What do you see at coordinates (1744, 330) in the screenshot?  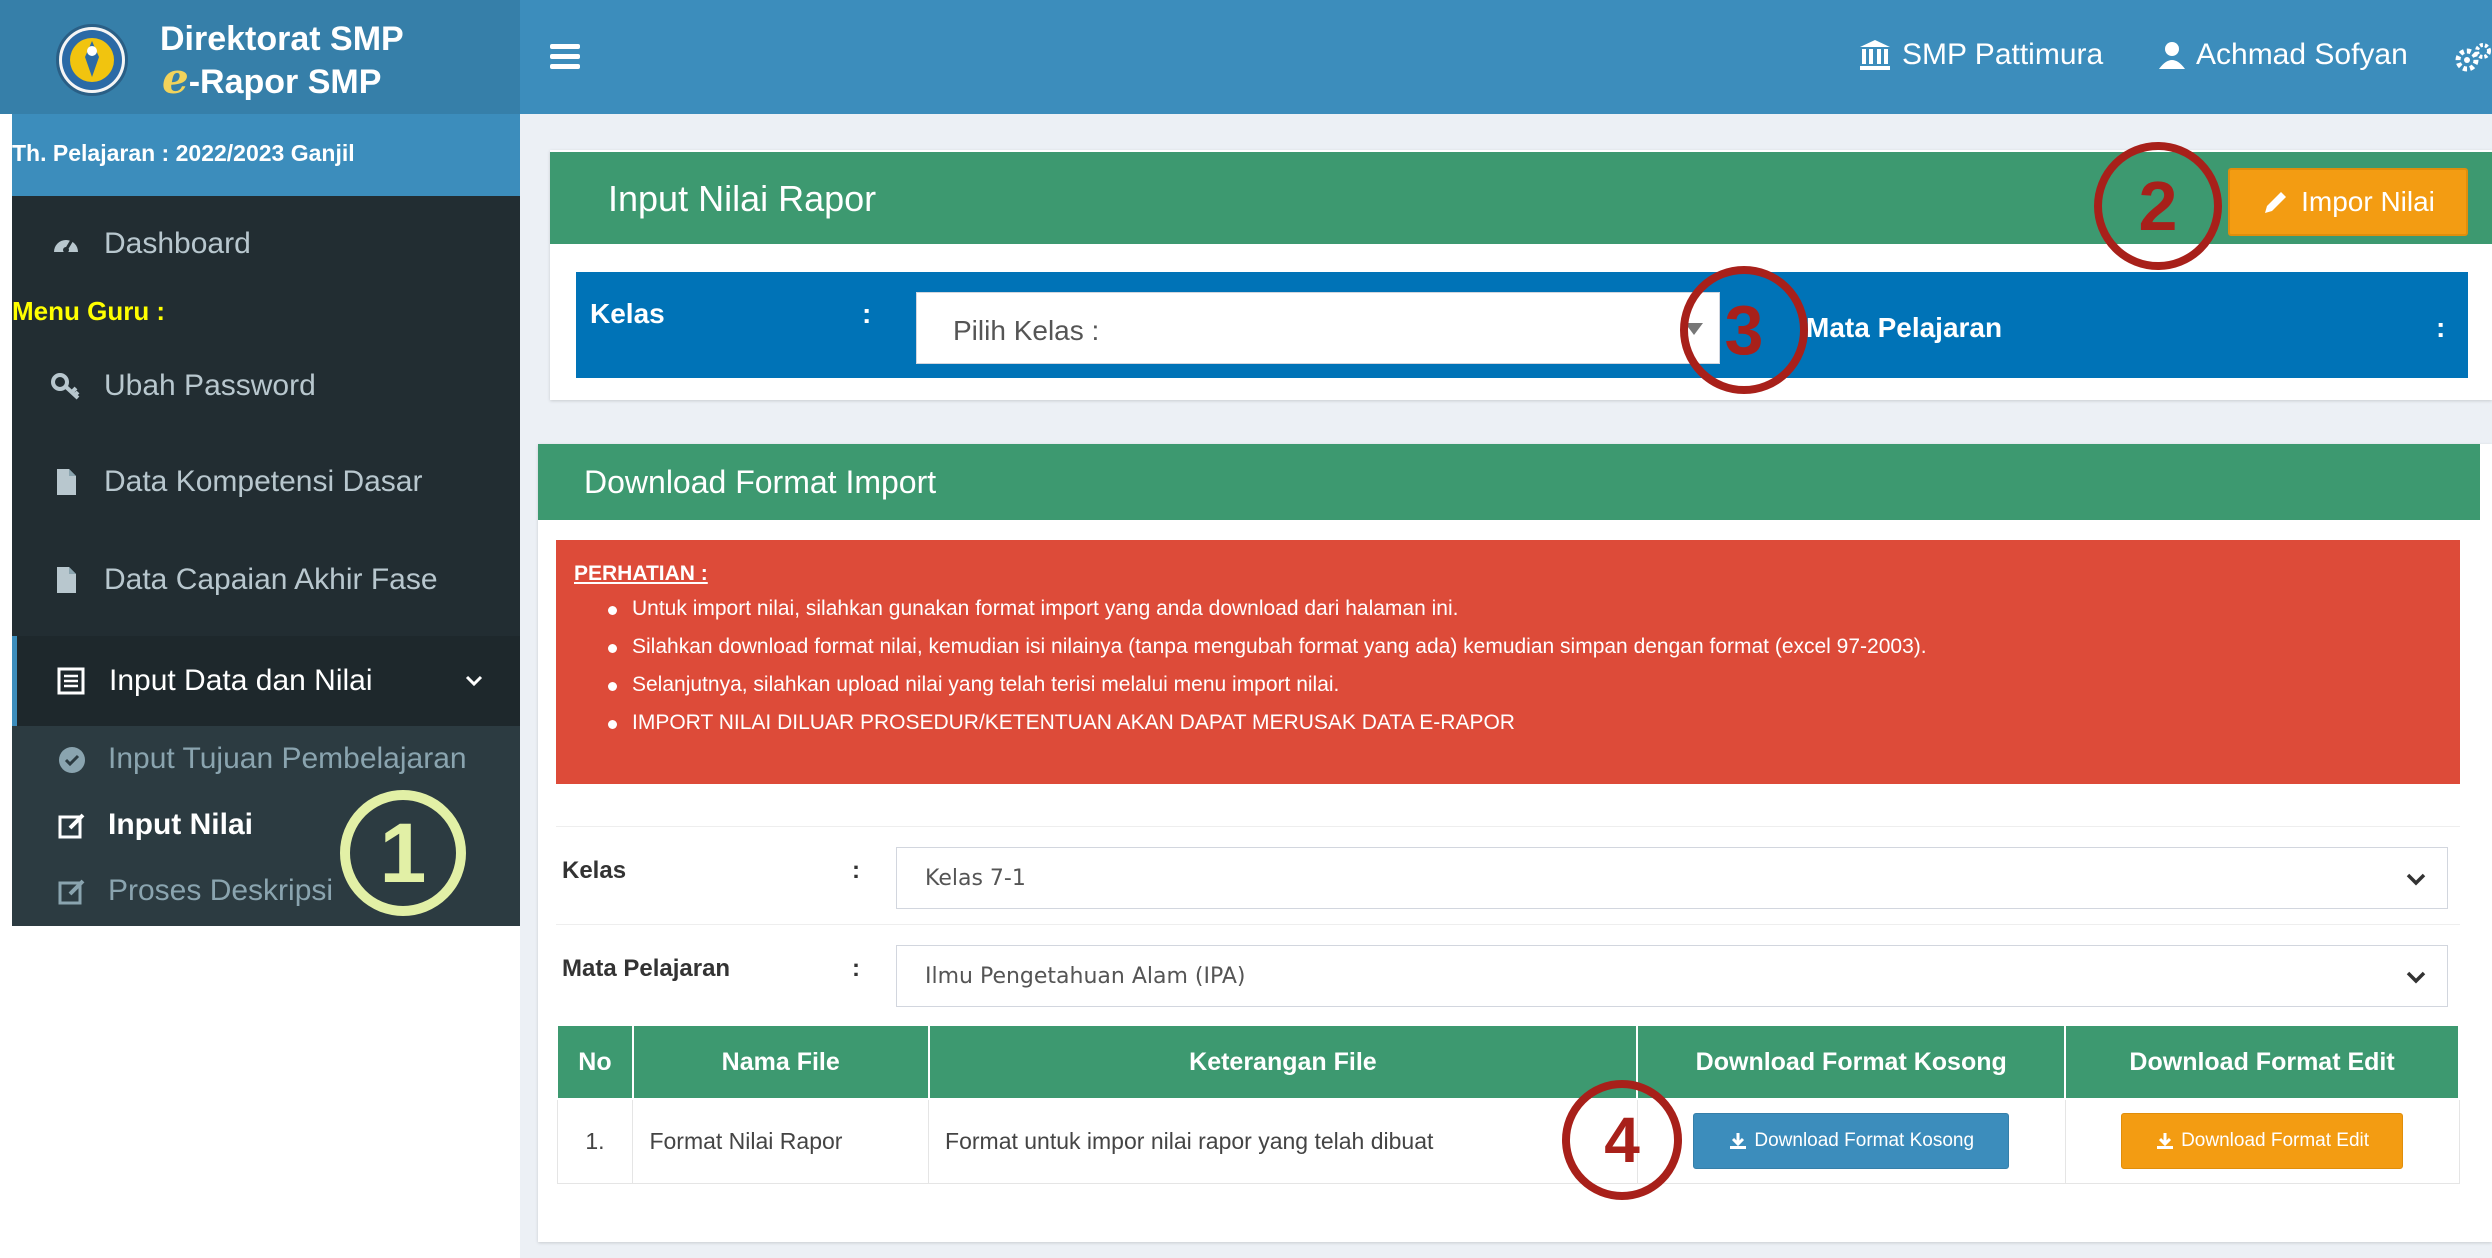 I see `annotation-step-3: 3` at bounding box center [1744, 330].